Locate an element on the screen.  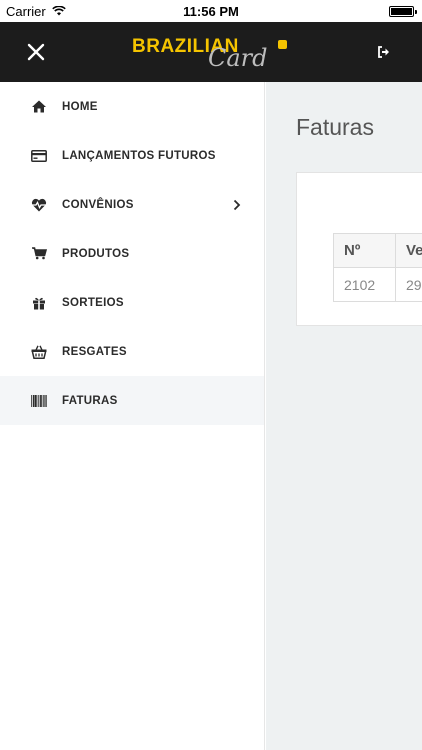
sidebar-item-label: LANÇAMENTOS FUTUROS is located at coordinates (139, 155).